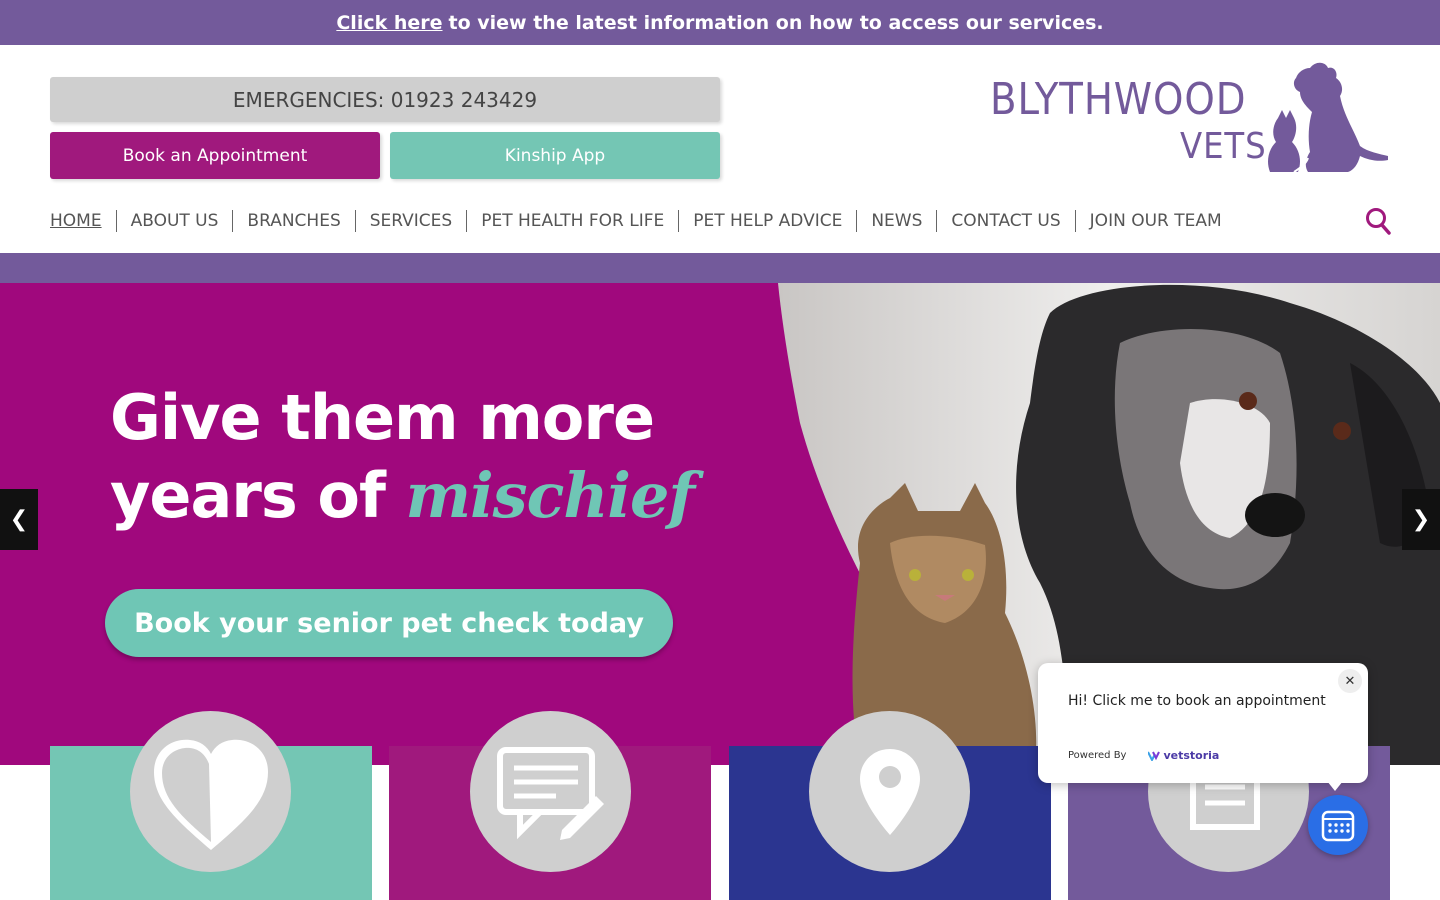 The image size is (1440, 900). What do you see at coordinates (555, 155) in the screenshot?
I see `kinship-app-button: Kinship App` at bounding box center [555, 155].